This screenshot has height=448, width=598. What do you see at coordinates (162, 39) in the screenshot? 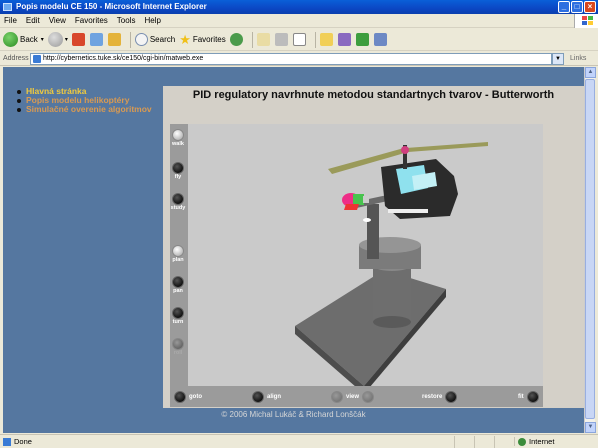
I see `search-label: Search` at bounding box center [162, 39].